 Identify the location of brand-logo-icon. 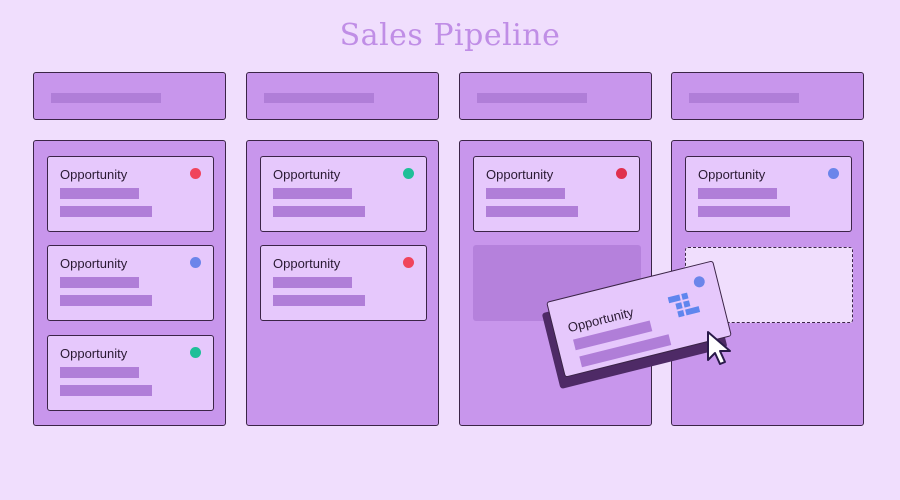
(684, 305).